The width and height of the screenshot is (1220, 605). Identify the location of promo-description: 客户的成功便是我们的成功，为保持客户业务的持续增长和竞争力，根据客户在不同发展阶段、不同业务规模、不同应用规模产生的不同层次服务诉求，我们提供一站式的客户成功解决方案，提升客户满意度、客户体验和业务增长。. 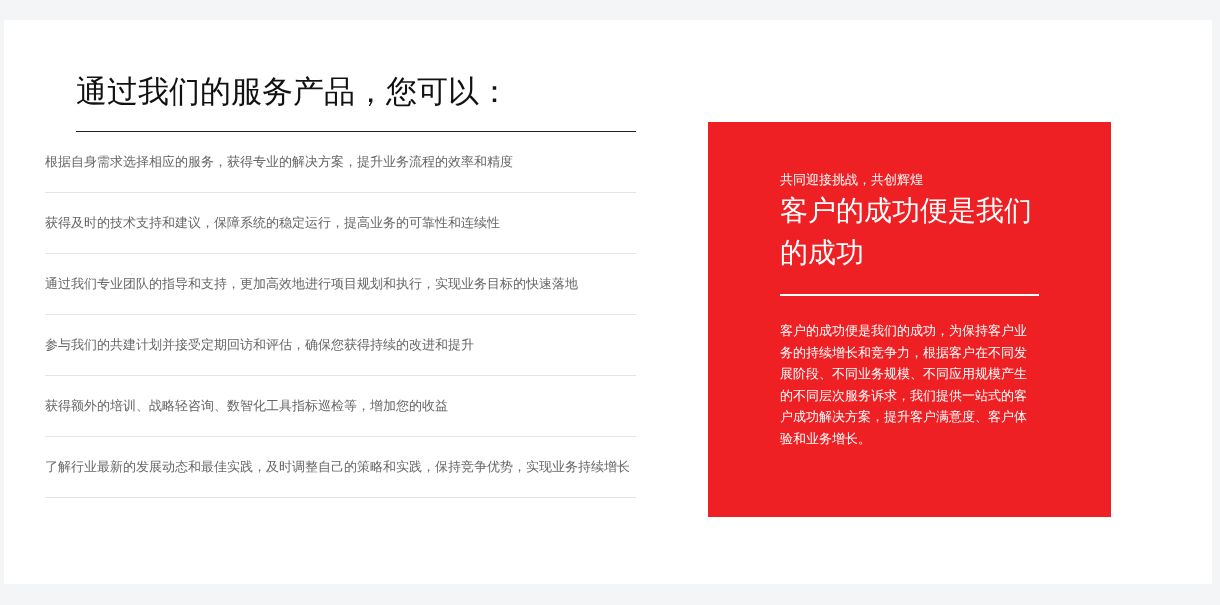
(904, 385).